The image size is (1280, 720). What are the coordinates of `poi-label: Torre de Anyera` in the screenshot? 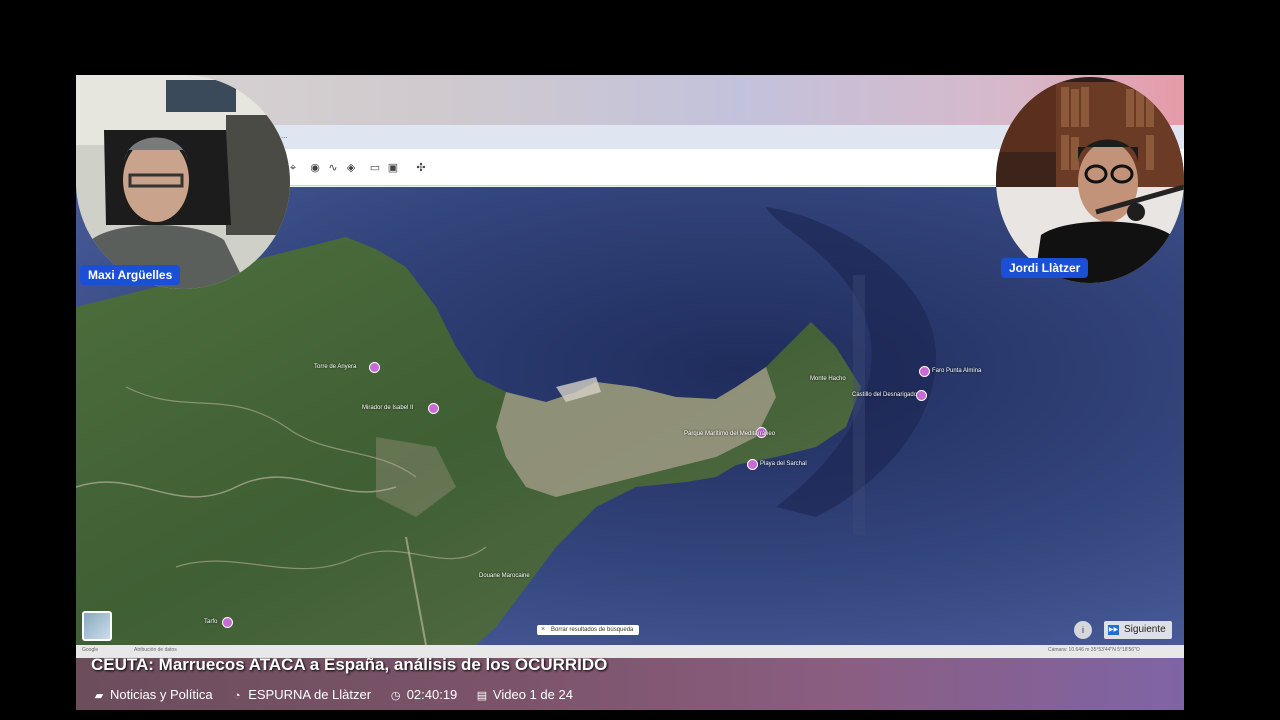 It's located at (335, 367).